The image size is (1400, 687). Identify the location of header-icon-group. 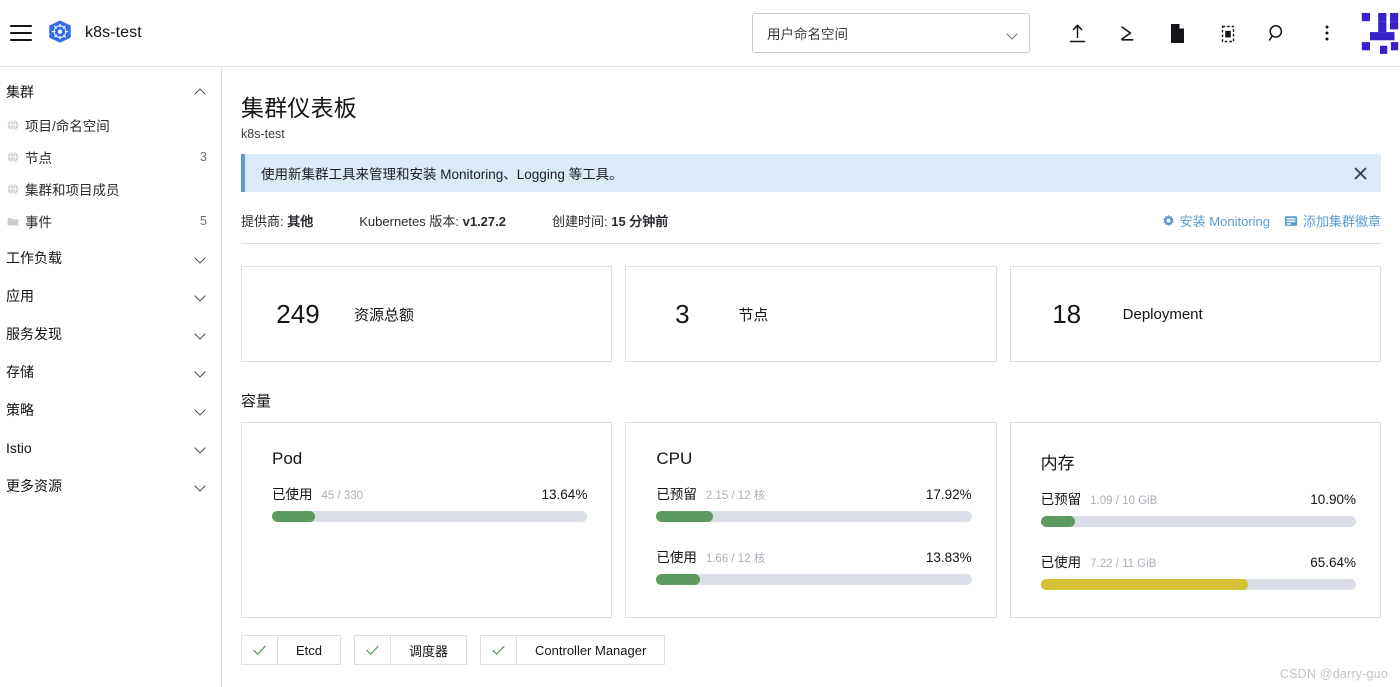
(1202, 33).